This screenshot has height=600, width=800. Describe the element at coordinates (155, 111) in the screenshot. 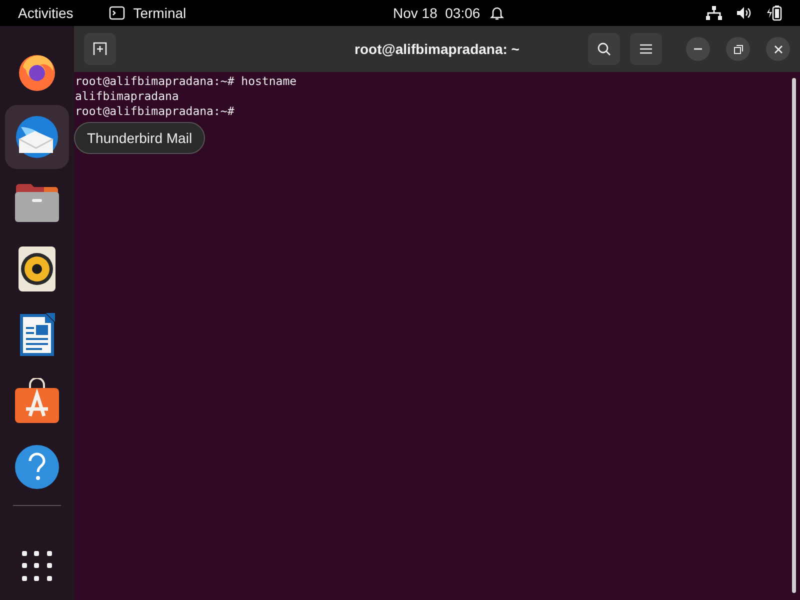

I see `terminal-line: root@alifbimapradana:~#` at that location.